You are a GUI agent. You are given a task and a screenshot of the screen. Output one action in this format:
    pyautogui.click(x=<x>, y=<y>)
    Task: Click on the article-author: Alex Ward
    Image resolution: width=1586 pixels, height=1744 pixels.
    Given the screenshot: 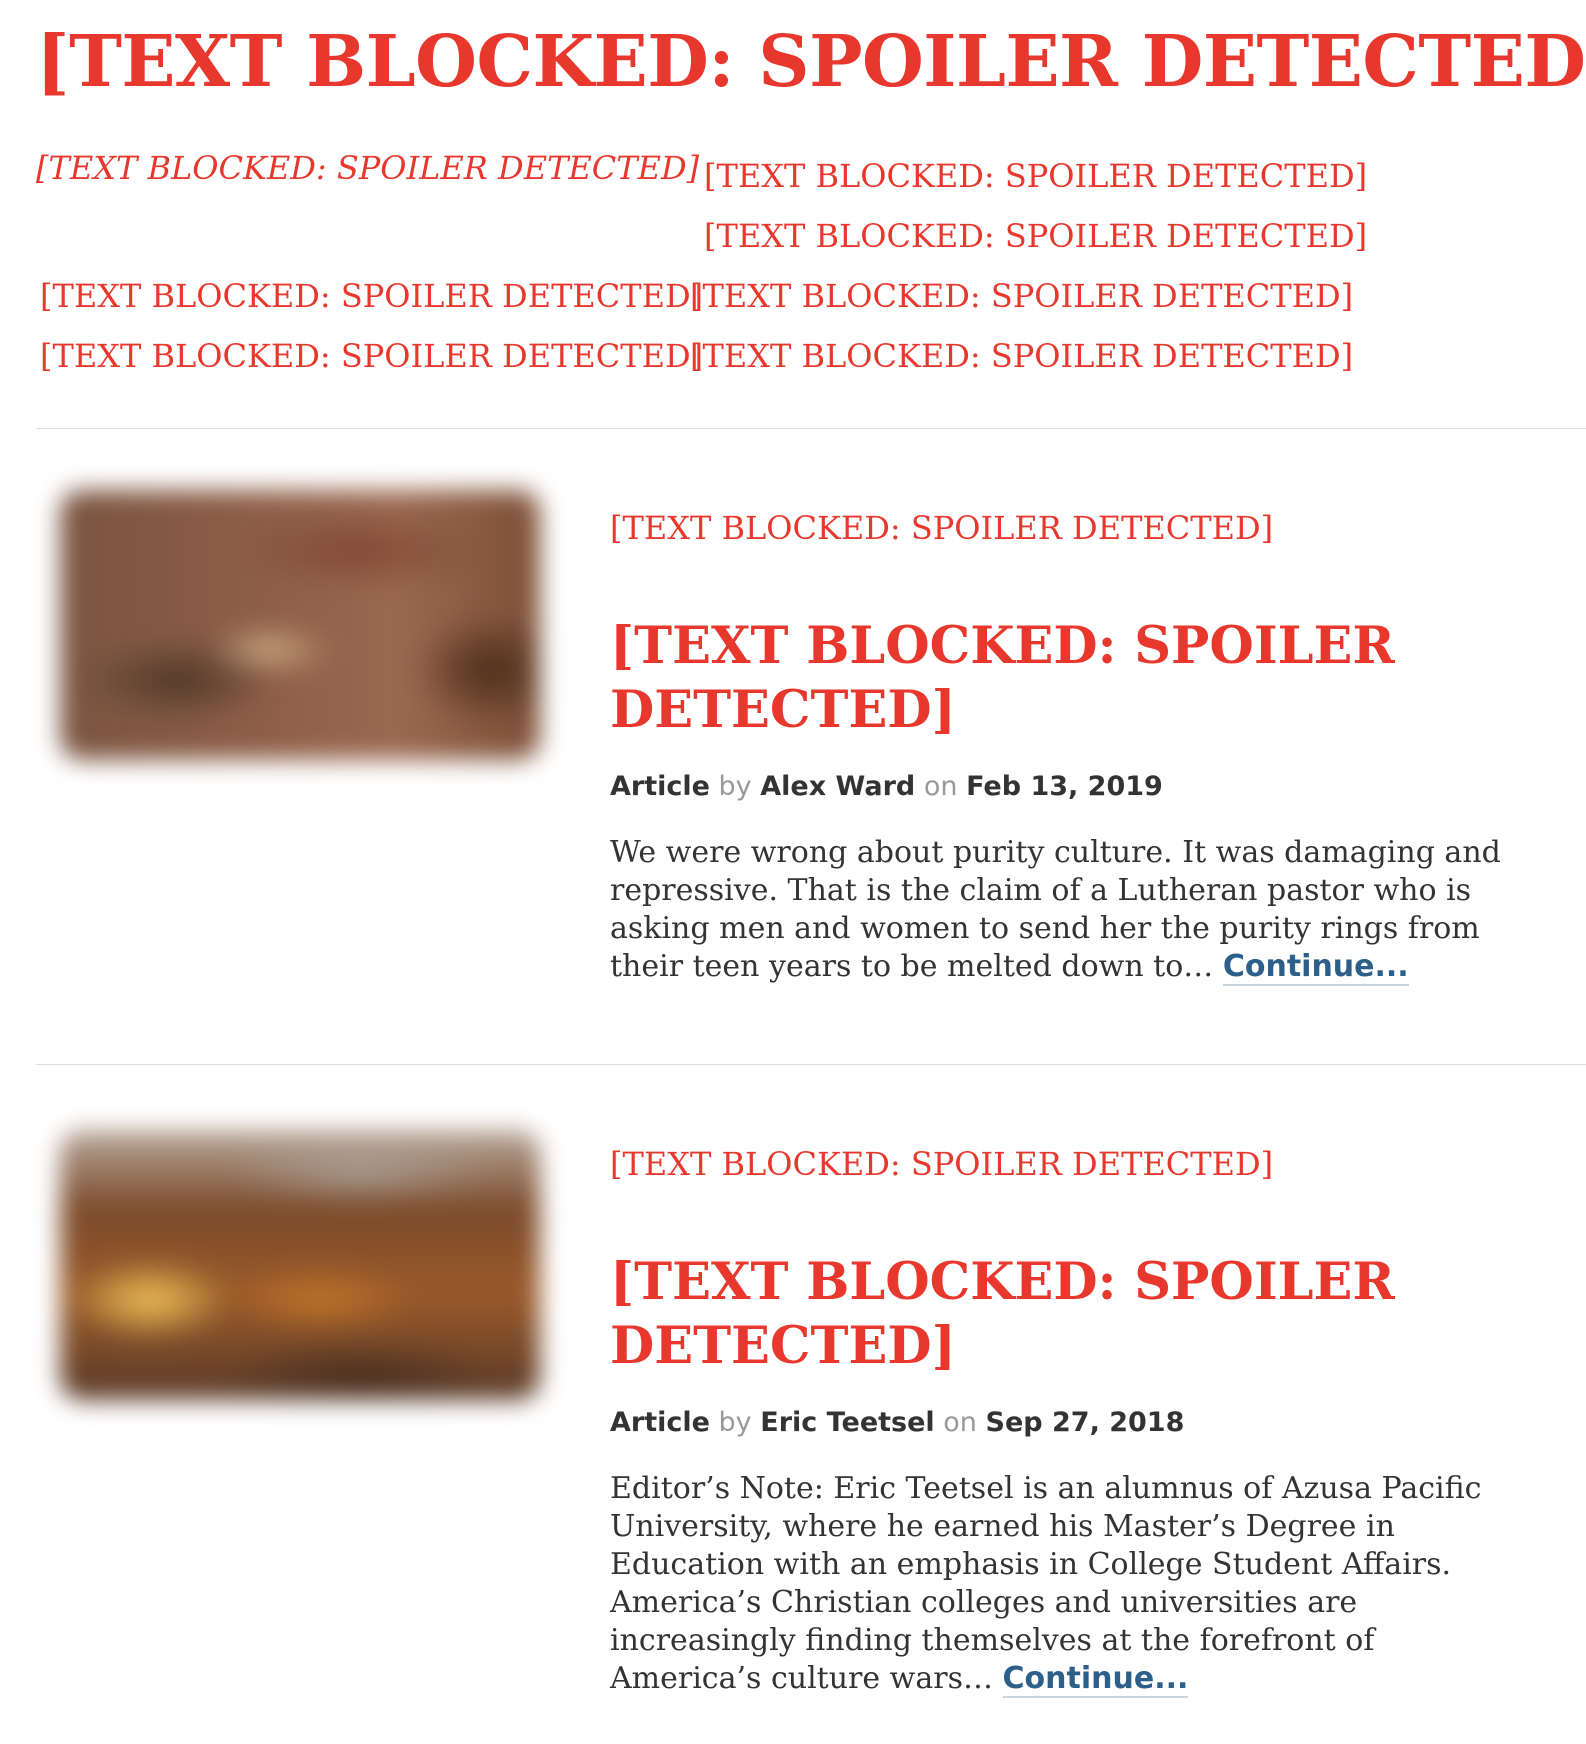 What is the action you would take?
    pyautogui.click(x=837, y=786)
    